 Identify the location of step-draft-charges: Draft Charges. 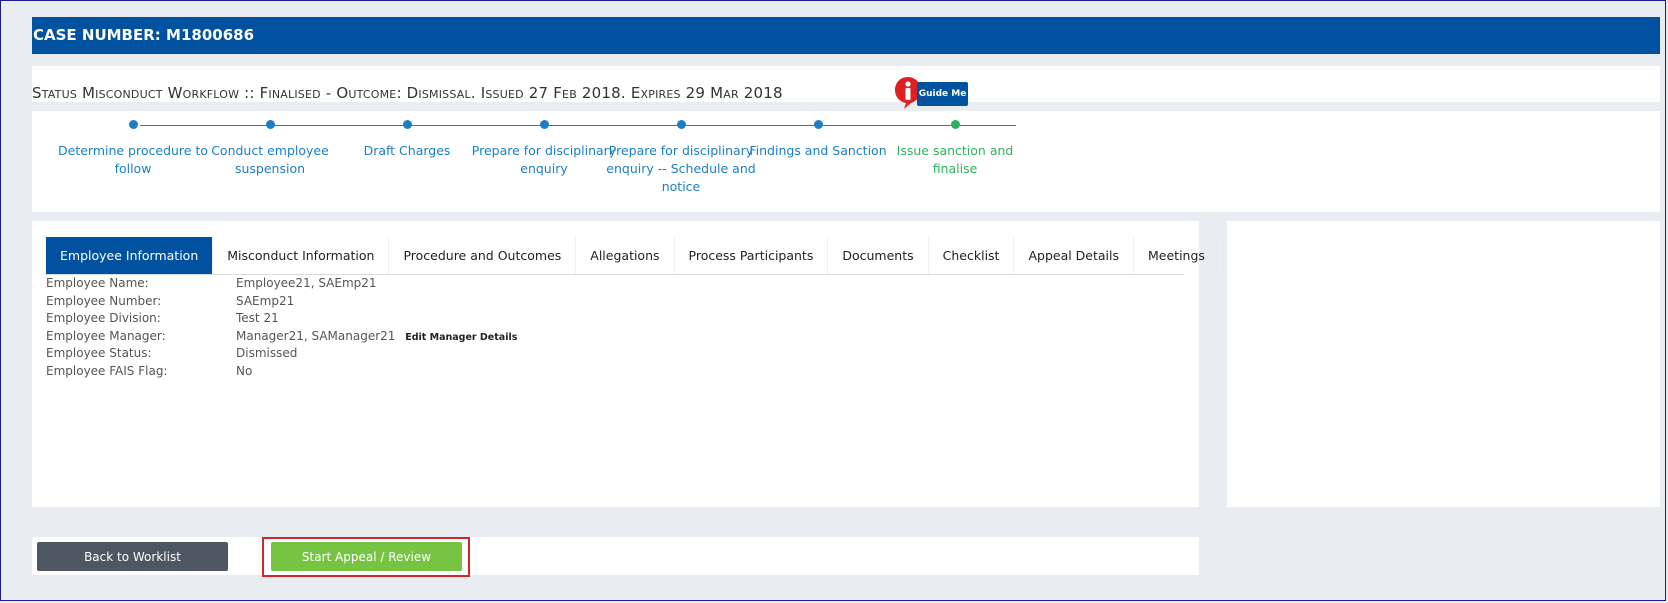
(407, 140).